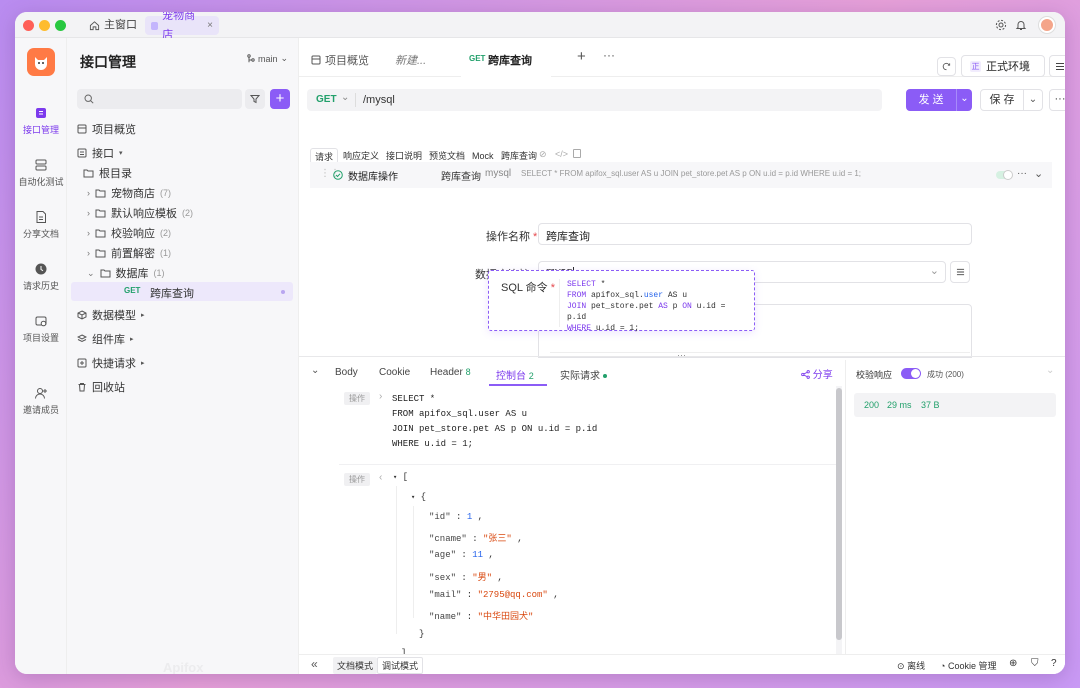 The height and width of the screenshot is (688, 1080). I want to click on enable-toggle, so click(1004, 175).